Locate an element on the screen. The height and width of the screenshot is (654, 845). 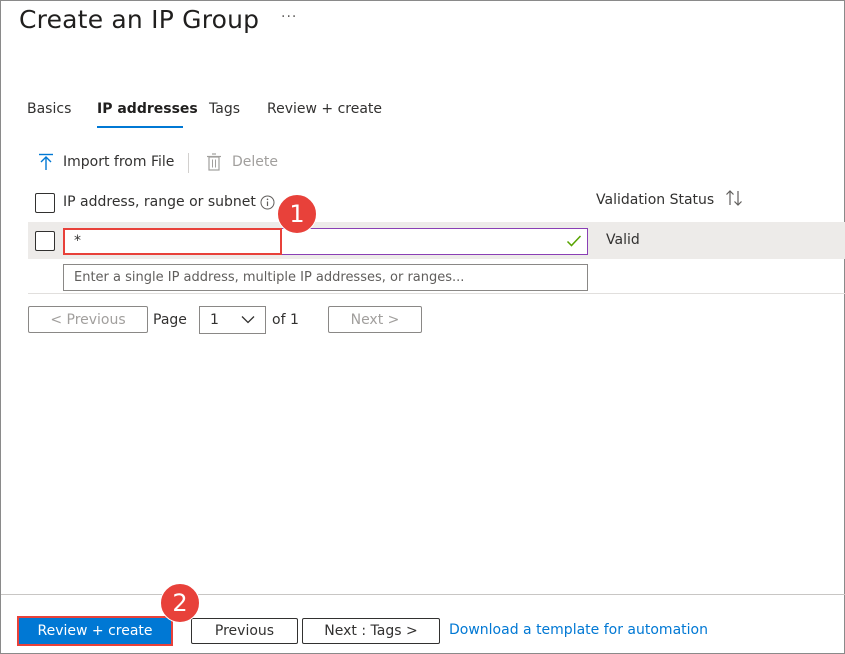
previous-page-button: < Previous is located at coordinates (88, 319).